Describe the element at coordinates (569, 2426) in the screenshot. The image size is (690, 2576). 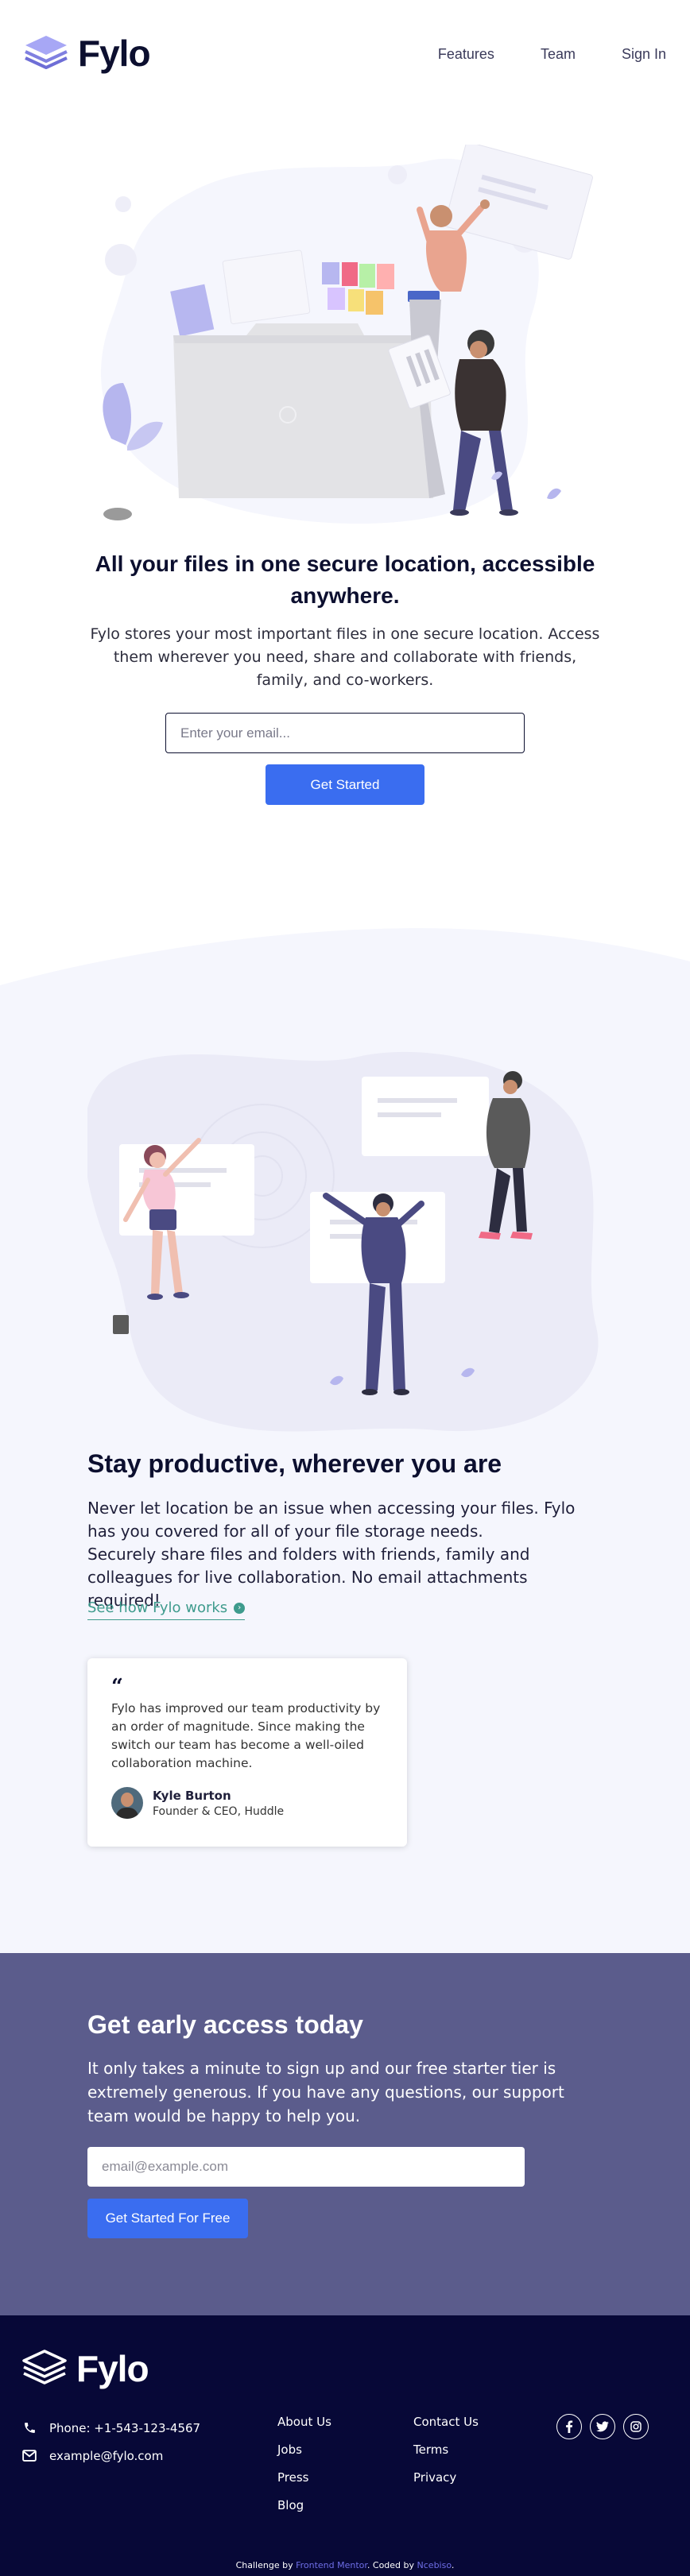
I see `facebook-icon` at that location.